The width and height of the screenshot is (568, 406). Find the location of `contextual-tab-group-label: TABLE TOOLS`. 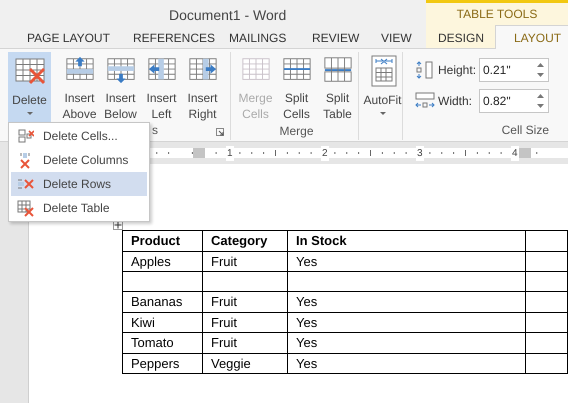

contextual-tab-group-label: TABLE TOOLS is located at coordinates (497, 14).